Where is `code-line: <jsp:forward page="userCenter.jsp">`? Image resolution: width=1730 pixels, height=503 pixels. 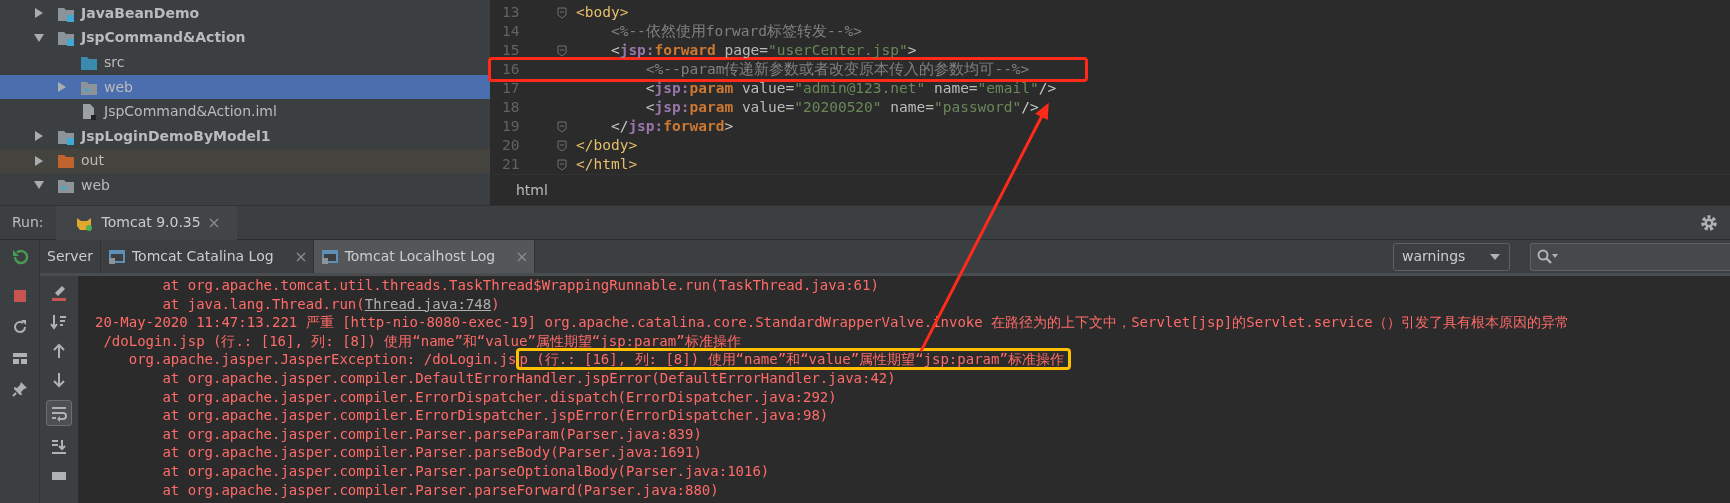
code-line: <jsp:forward page="userCenter.jsp"> is located at coordinates (763, 50).